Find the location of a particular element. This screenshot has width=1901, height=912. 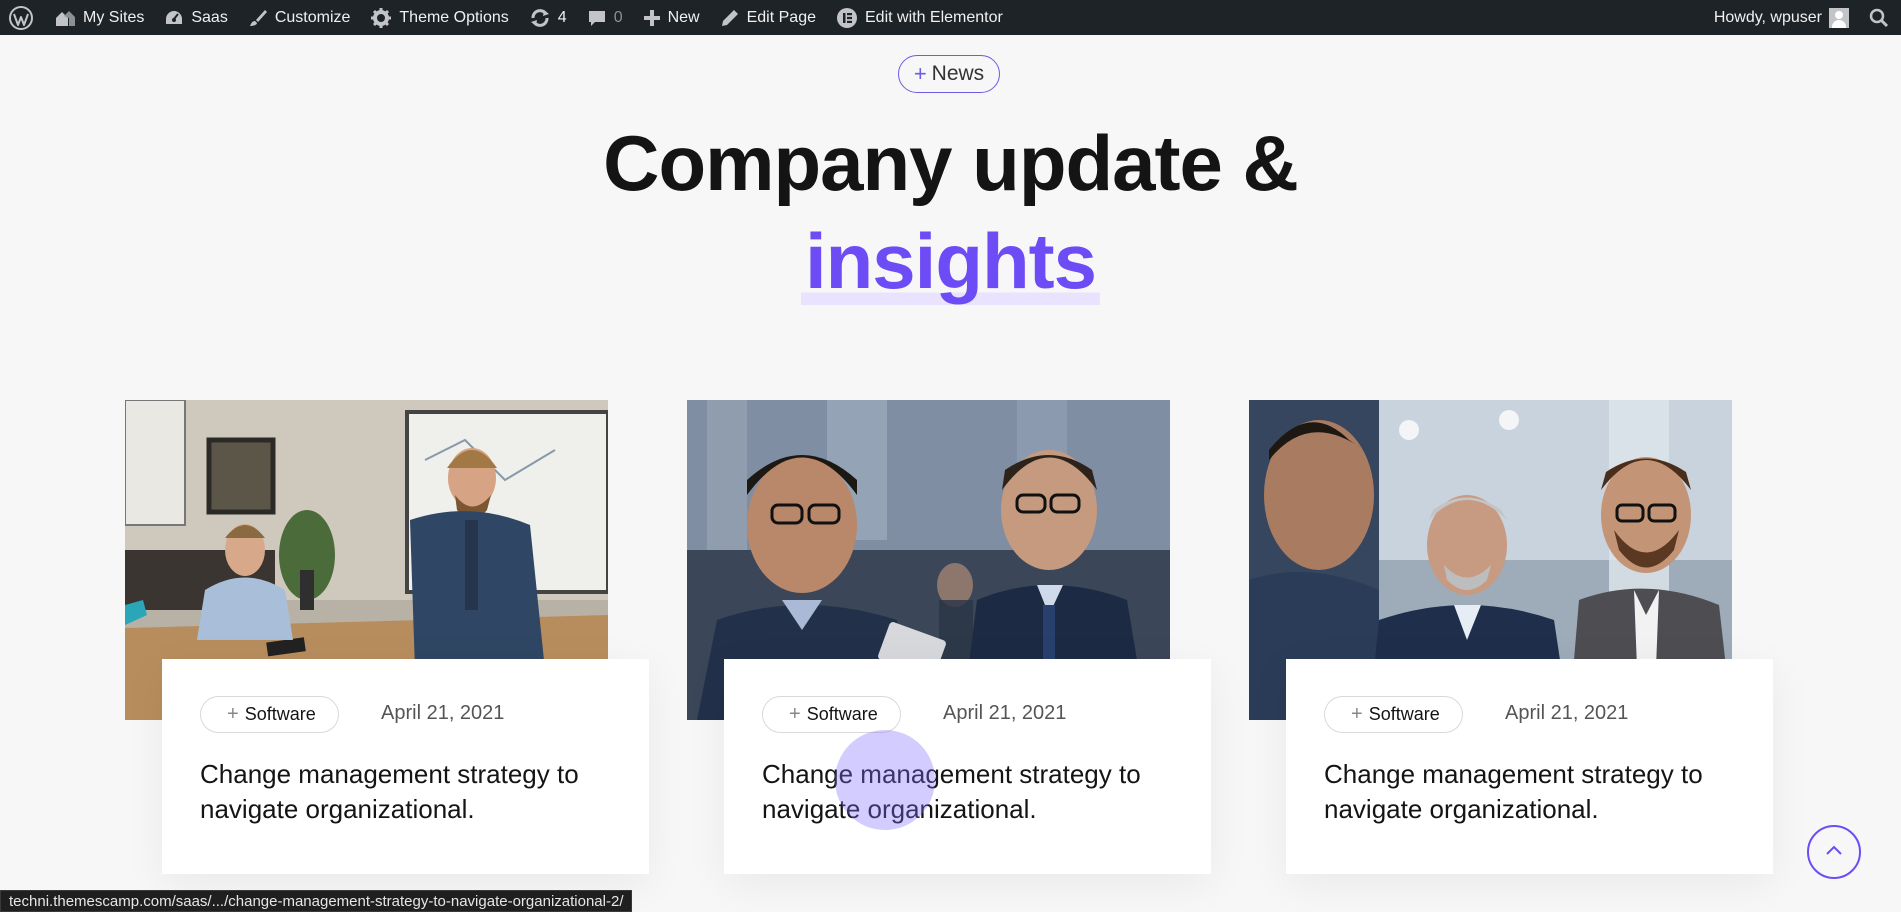

comments-link: 0 is located at coordinates (605, 17).